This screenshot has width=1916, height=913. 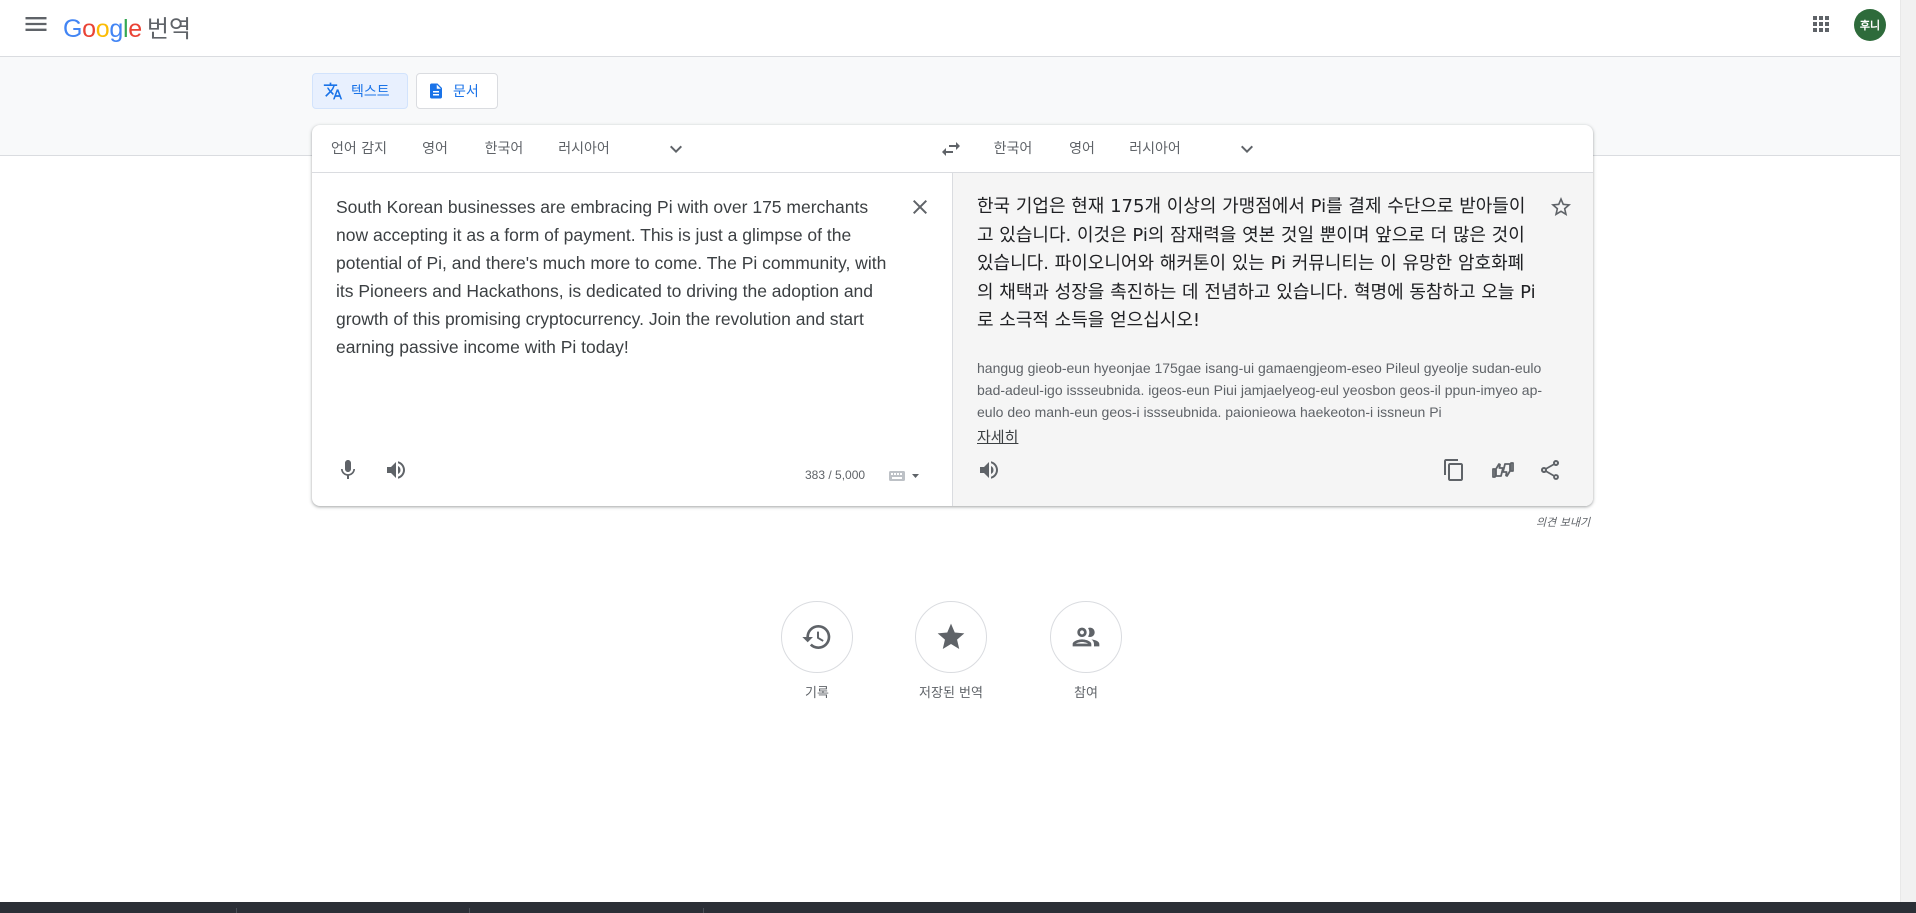 I want to click on listen-source-button, so click(x=396, y=470).